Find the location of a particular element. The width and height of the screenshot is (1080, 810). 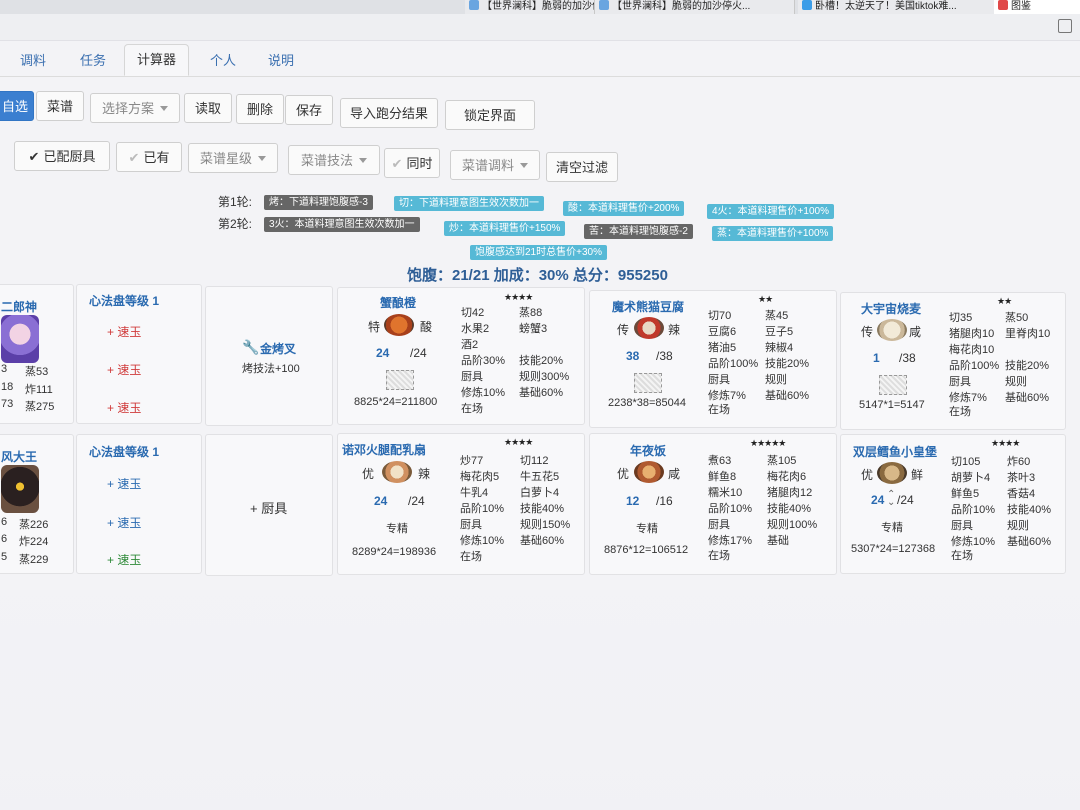

save-button: 保存 is located at coordinates (309, 110).